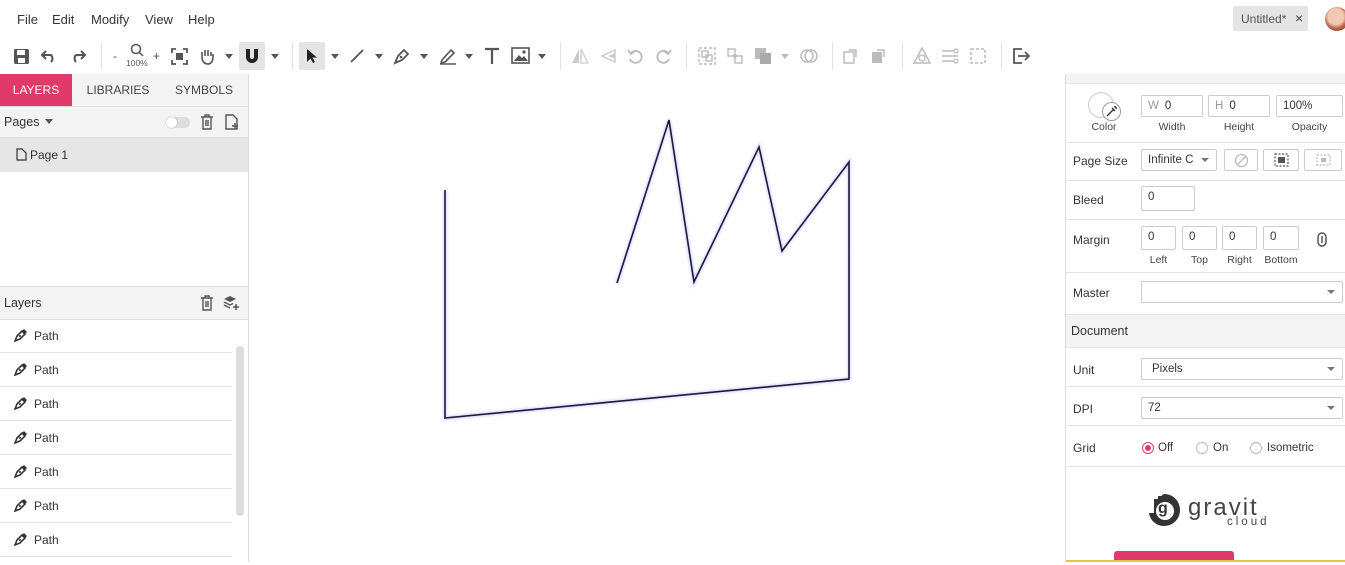 The width and height of the screenshot is (1345, 565). I want to click on image-tool-icon, so click(520, 55).